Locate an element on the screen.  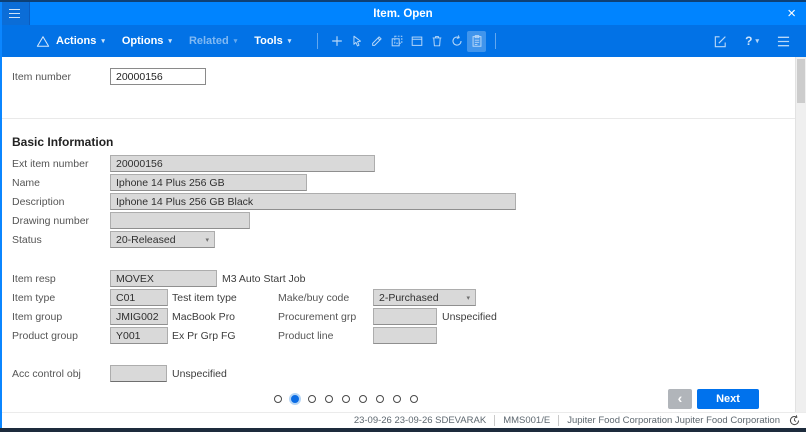
title-bar: Item. Open × is located at coordinates (403, 13).